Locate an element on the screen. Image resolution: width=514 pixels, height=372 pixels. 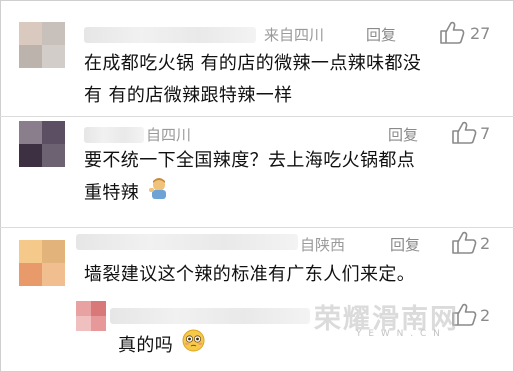
comment-text: 墙裂建议这个辣的标准有广东人们来定。 is located at coordinates (250, 274).